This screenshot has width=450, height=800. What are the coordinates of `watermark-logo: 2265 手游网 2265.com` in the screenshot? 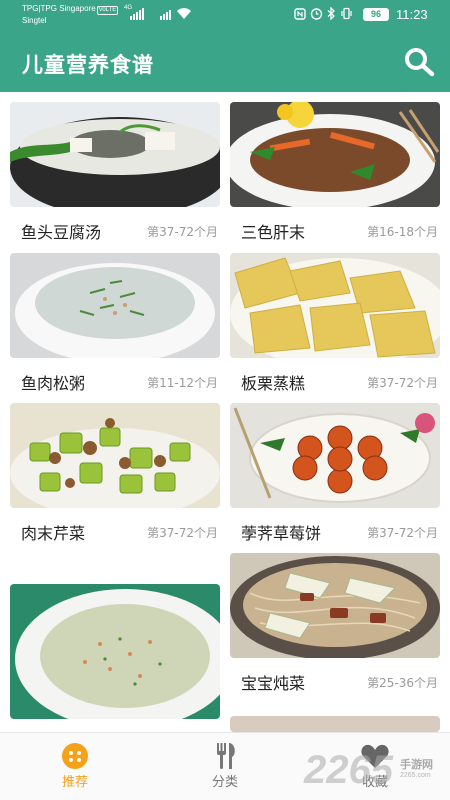 It's located at (375, 768).